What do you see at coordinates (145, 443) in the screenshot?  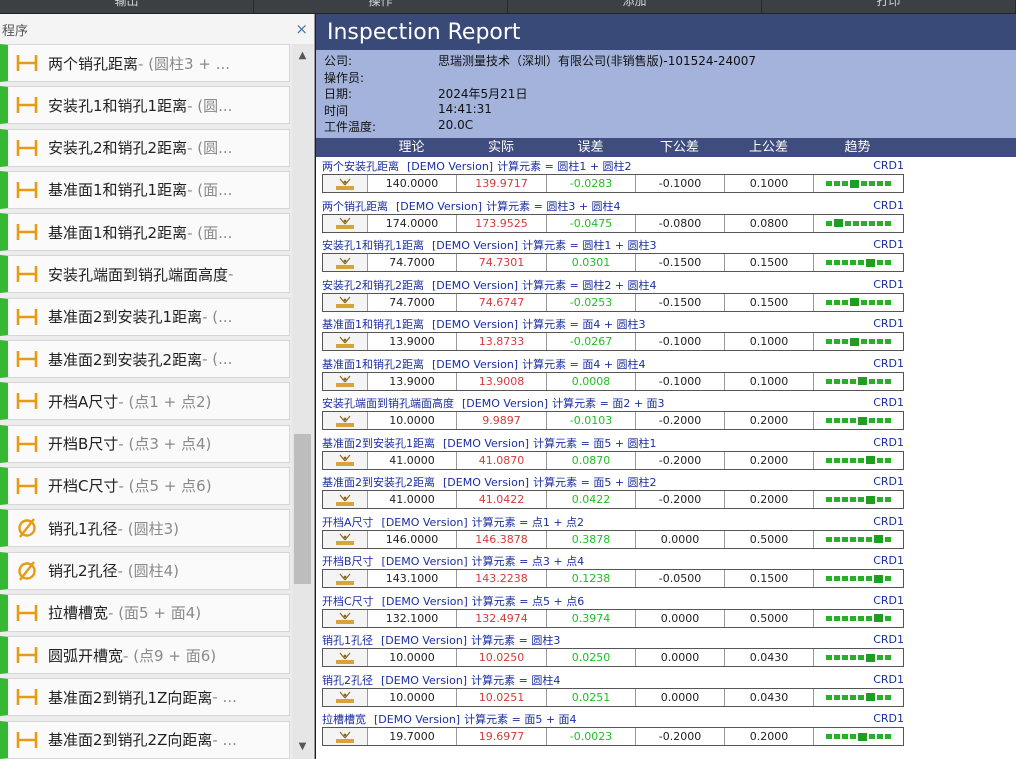 I see `program-item: 开档B尺寸 - (点3 + 点4)` at bounding box center [145, 443].